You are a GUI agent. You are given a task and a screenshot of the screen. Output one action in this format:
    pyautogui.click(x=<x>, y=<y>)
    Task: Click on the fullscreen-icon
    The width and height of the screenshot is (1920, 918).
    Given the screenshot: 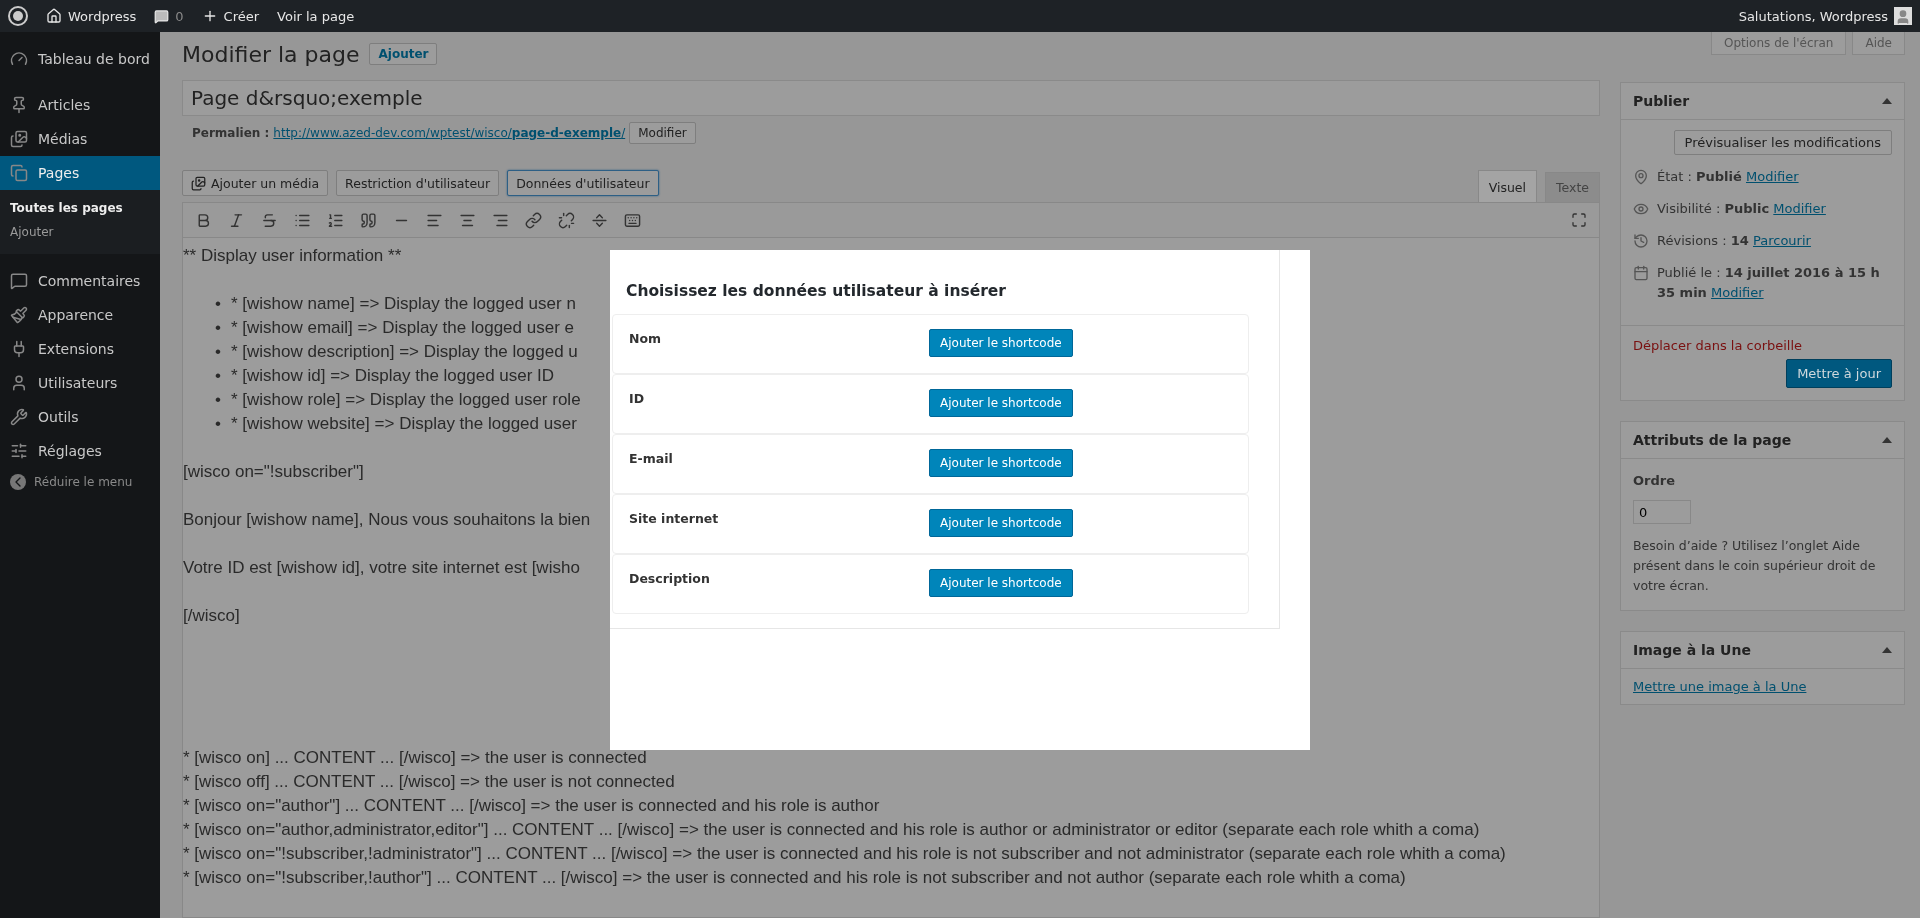 What is the action you would take?
    pyautogui.click(x=1579, y=220)
    